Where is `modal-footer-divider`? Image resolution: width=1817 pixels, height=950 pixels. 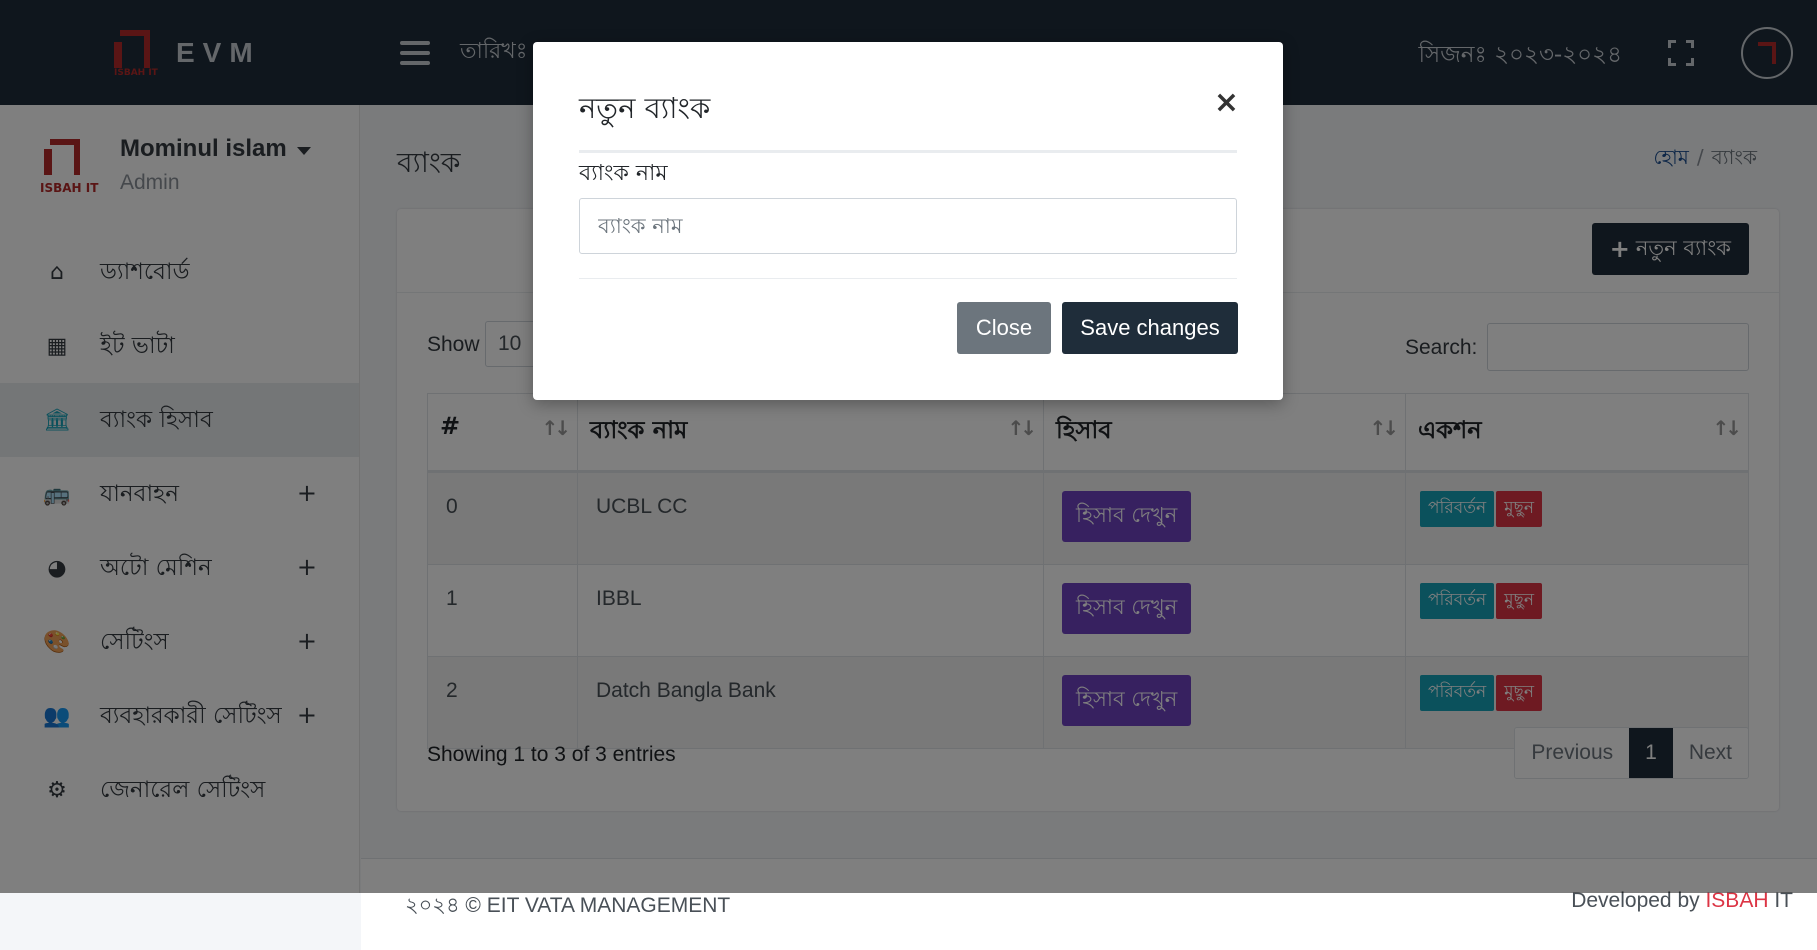
modal-footer-divider is located at coordinates (908, 278).